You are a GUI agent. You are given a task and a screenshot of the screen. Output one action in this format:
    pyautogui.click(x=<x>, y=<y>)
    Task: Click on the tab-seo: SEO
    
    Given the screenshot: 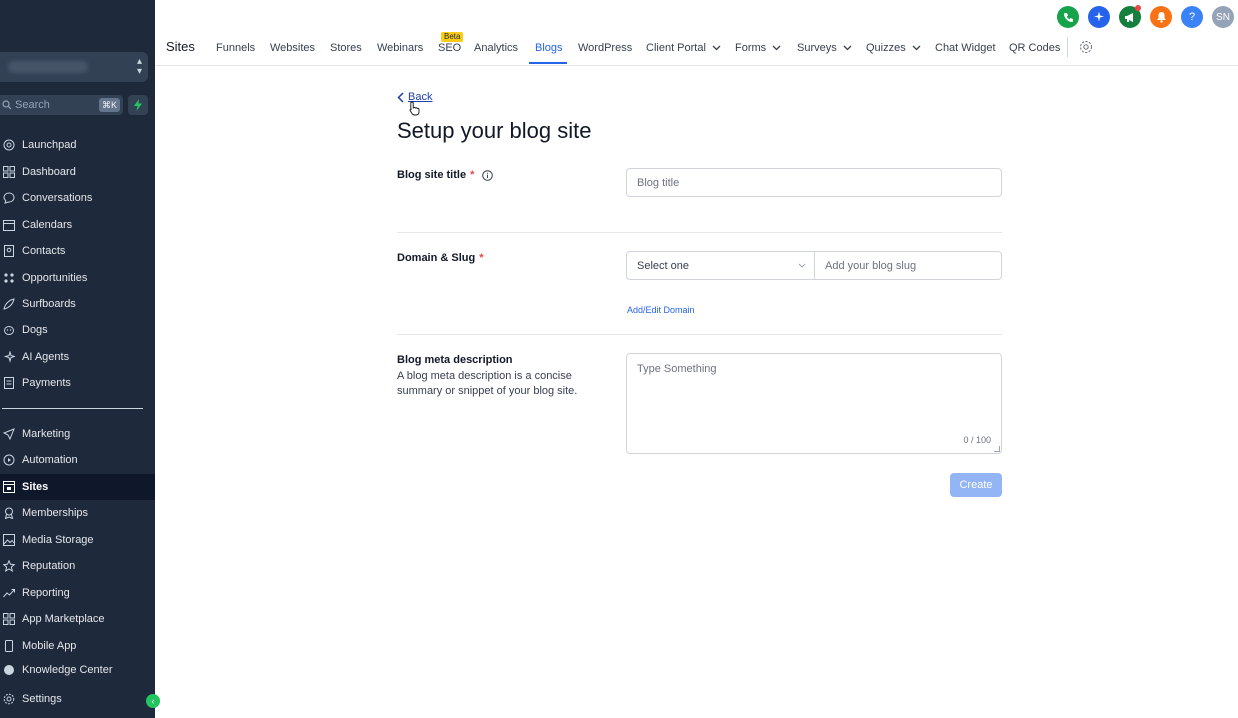 What is the action you would take?
    pyautogui.click(x=449, y=48)
    